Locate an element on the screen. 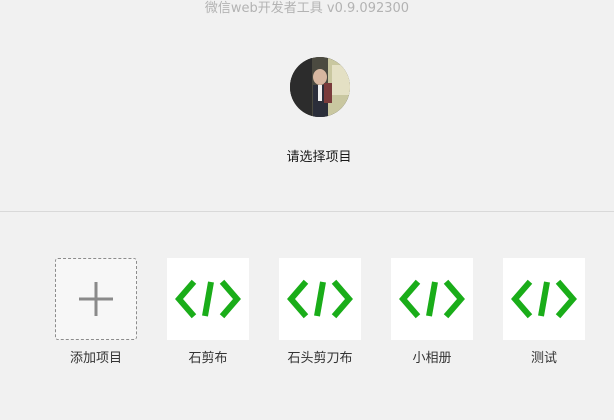 Image resolution: width=614 pixels, height=420 pixels. project-label: 小相册 is located at coordinates (432, 358).